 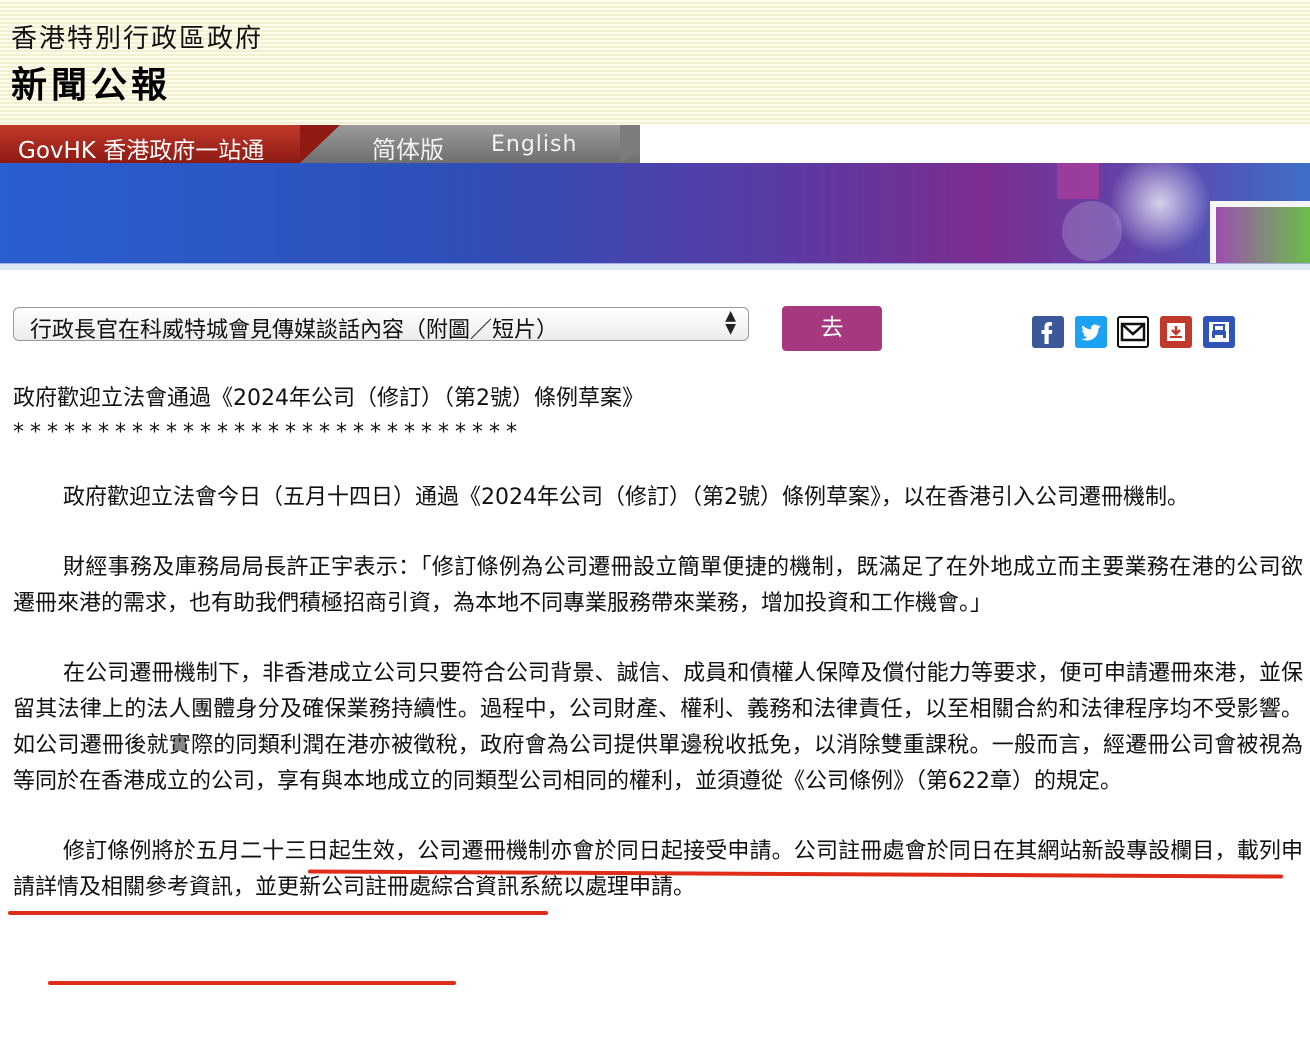 I want to click on top-nav: GovHK 香港政府一站通 简体版 English, so click(x=655, y=145).